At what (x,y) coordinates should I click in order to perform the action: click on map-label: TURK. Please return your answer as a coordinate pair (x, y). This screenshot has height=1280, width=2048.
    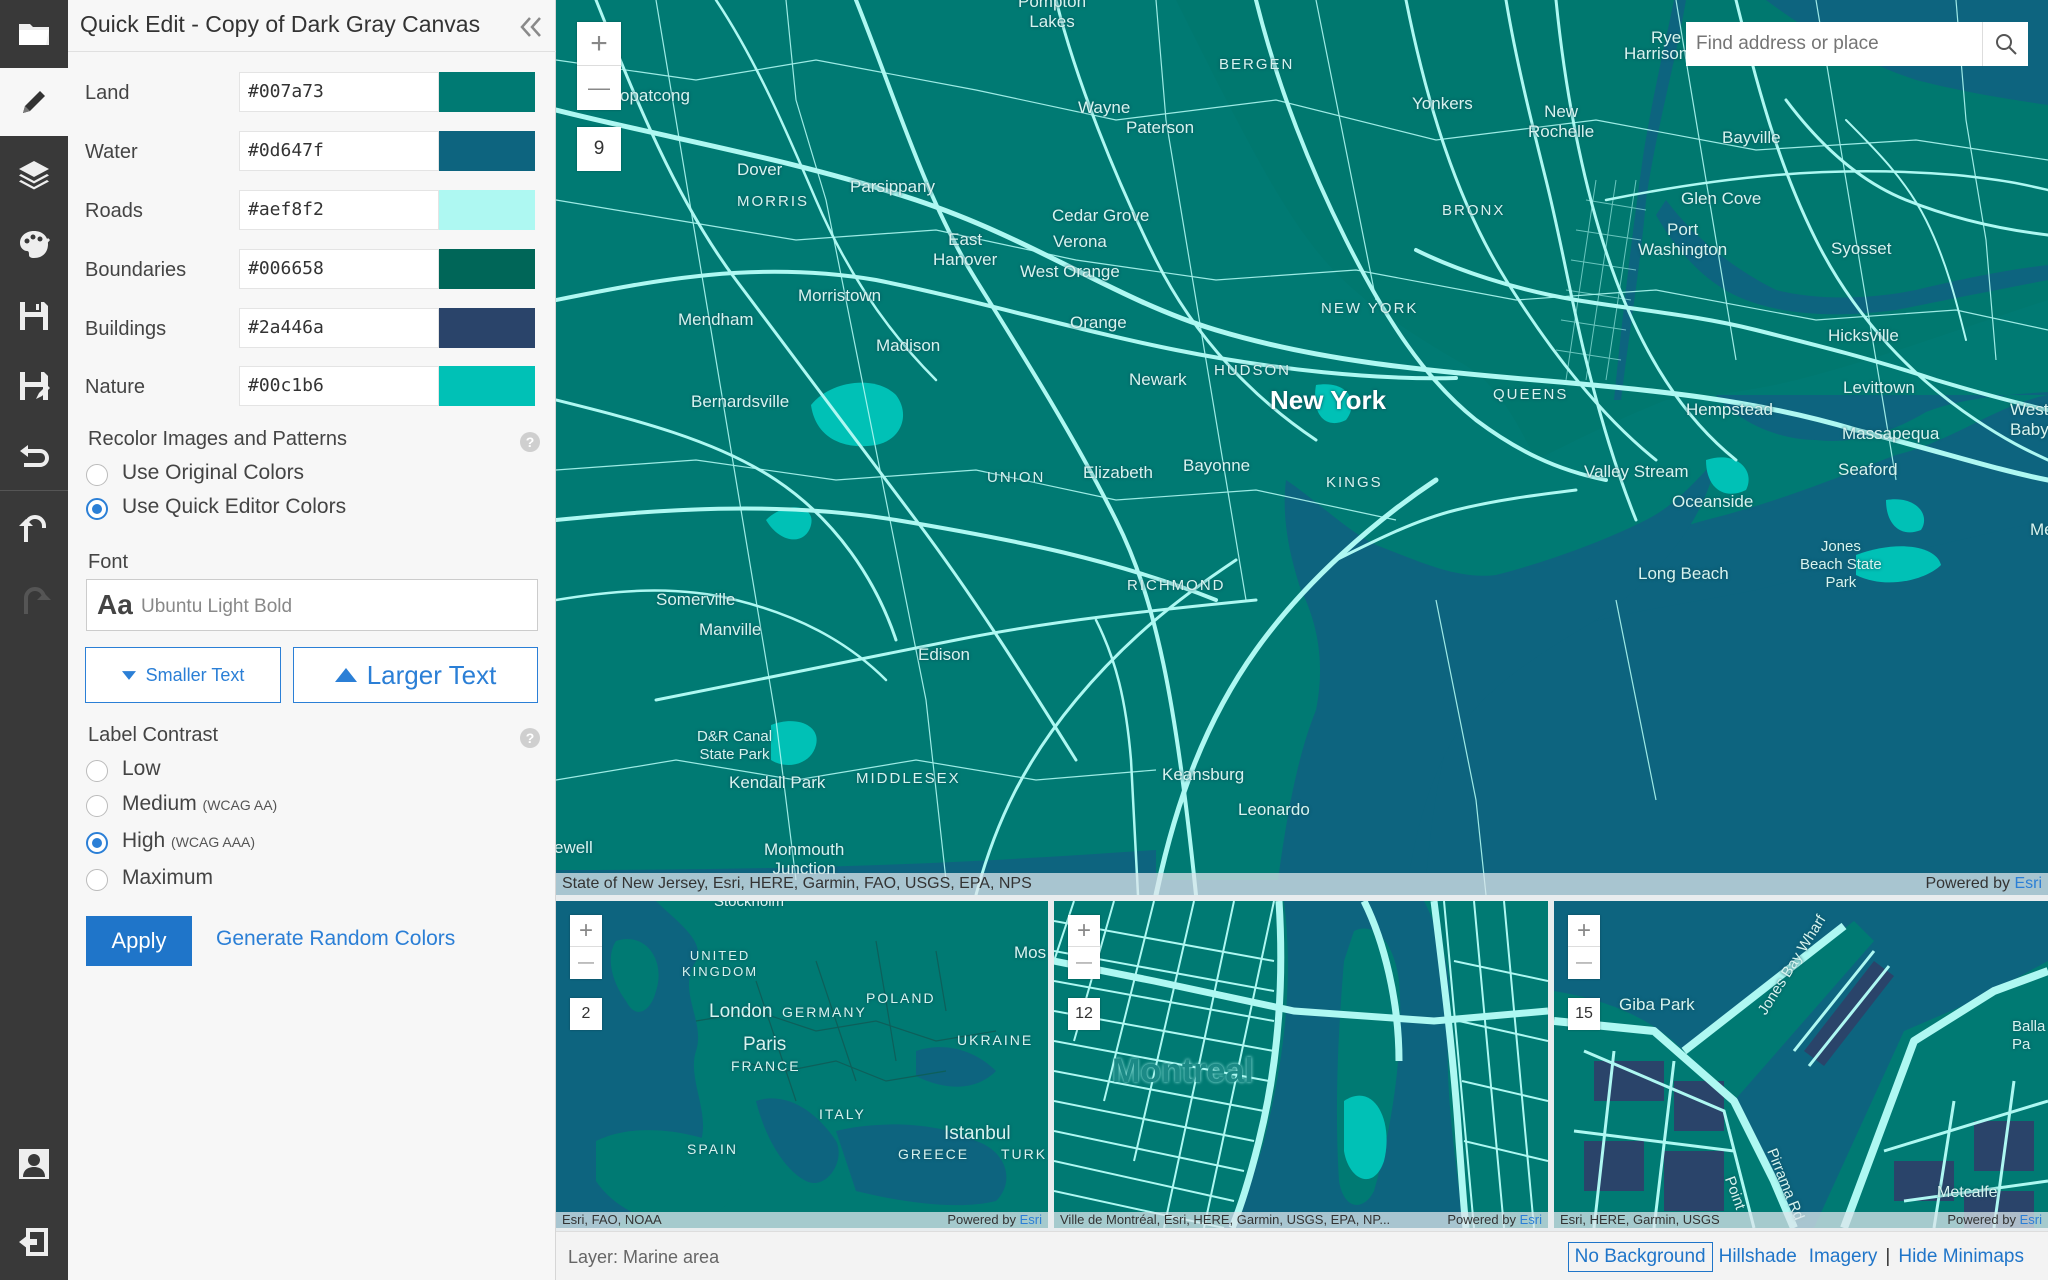
    Looking at the image, I should click on (1024, 1154).